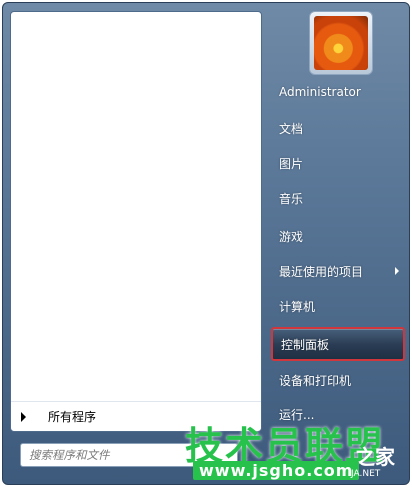  What do you see at coordinates (276, 470) in the screenshot?
I see `watermark-url: www.jsgho.com` at bounding box center [276, 470].